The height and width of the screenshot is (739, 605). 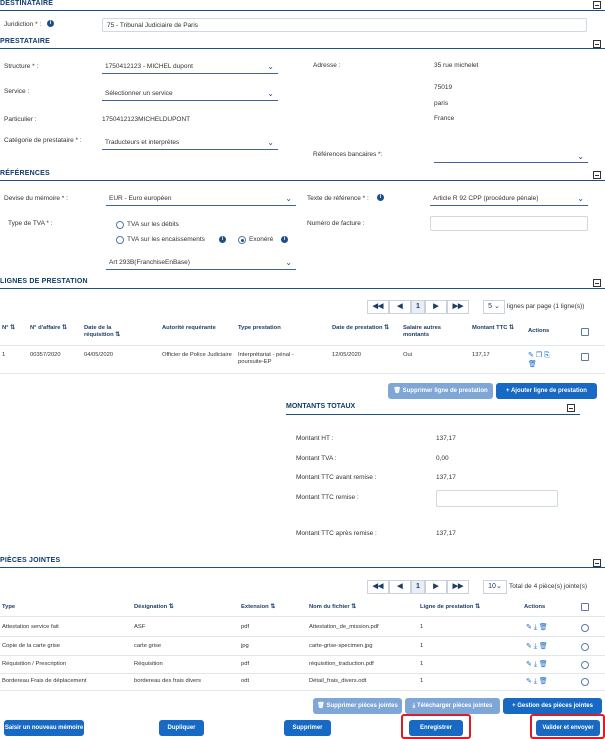 What do you see at coordinates (568, 728) in the screenshot?
I see `validate-send-button: Valider et envoyer` at bounding box center [568, 728].